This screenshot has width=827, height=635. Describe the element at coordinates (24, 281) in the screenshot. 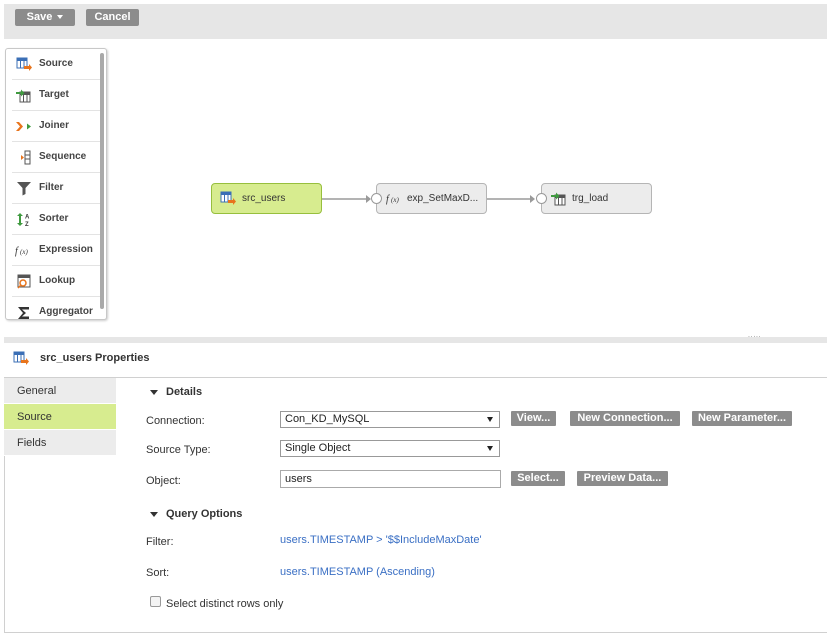

I see `lookup-icon` at that location.